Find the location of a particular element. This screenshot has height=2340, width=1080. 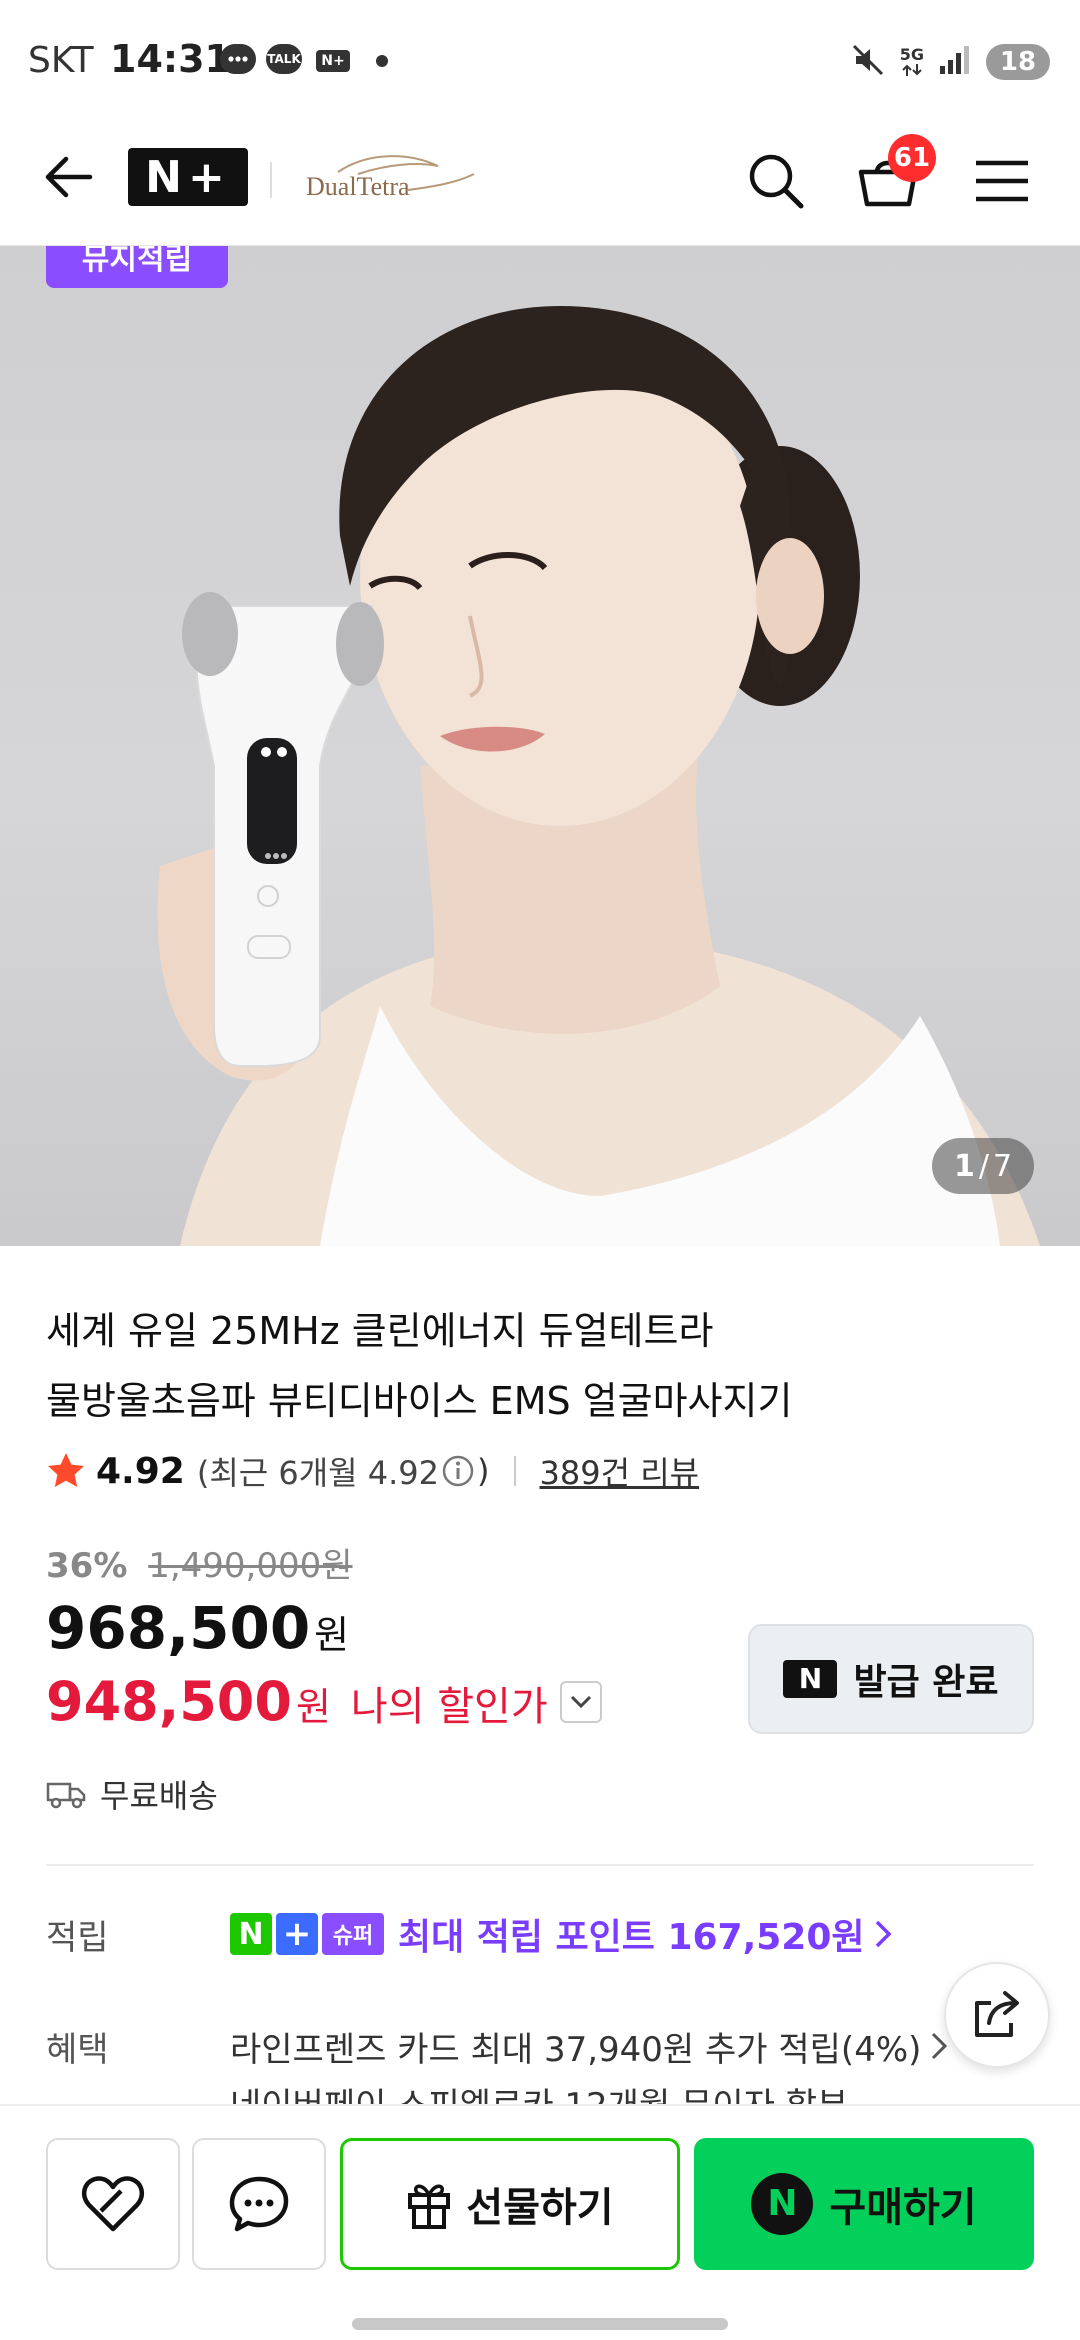

share-icon is located at coordinates (997, 2014).